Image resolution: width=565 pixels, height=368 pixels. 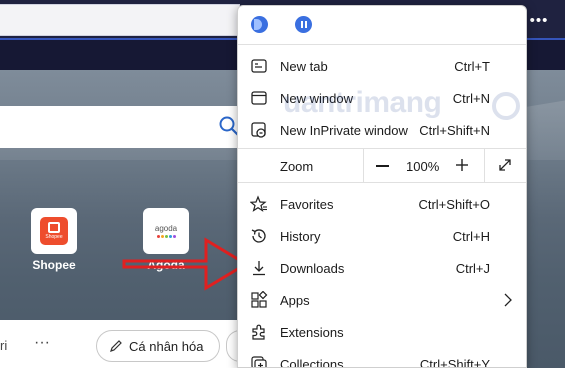 I want to click on menu-item-shortcut: Ctrl+Shift+N, so click(x=454, y=130).